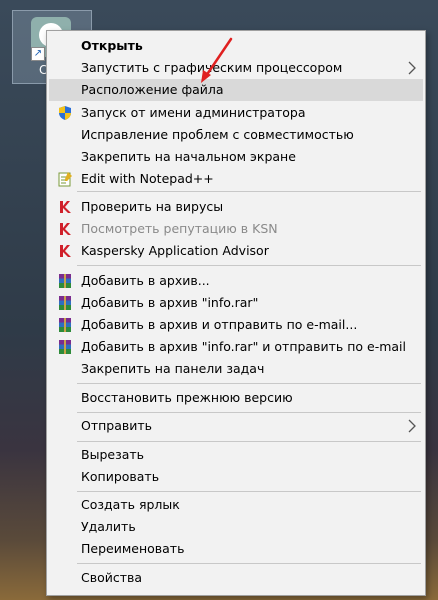  What do you see at coordinates (147, 178) in the screenshot?
I see `menu-item-label: Edit with Notepad++` at bounding box center [147, 178].